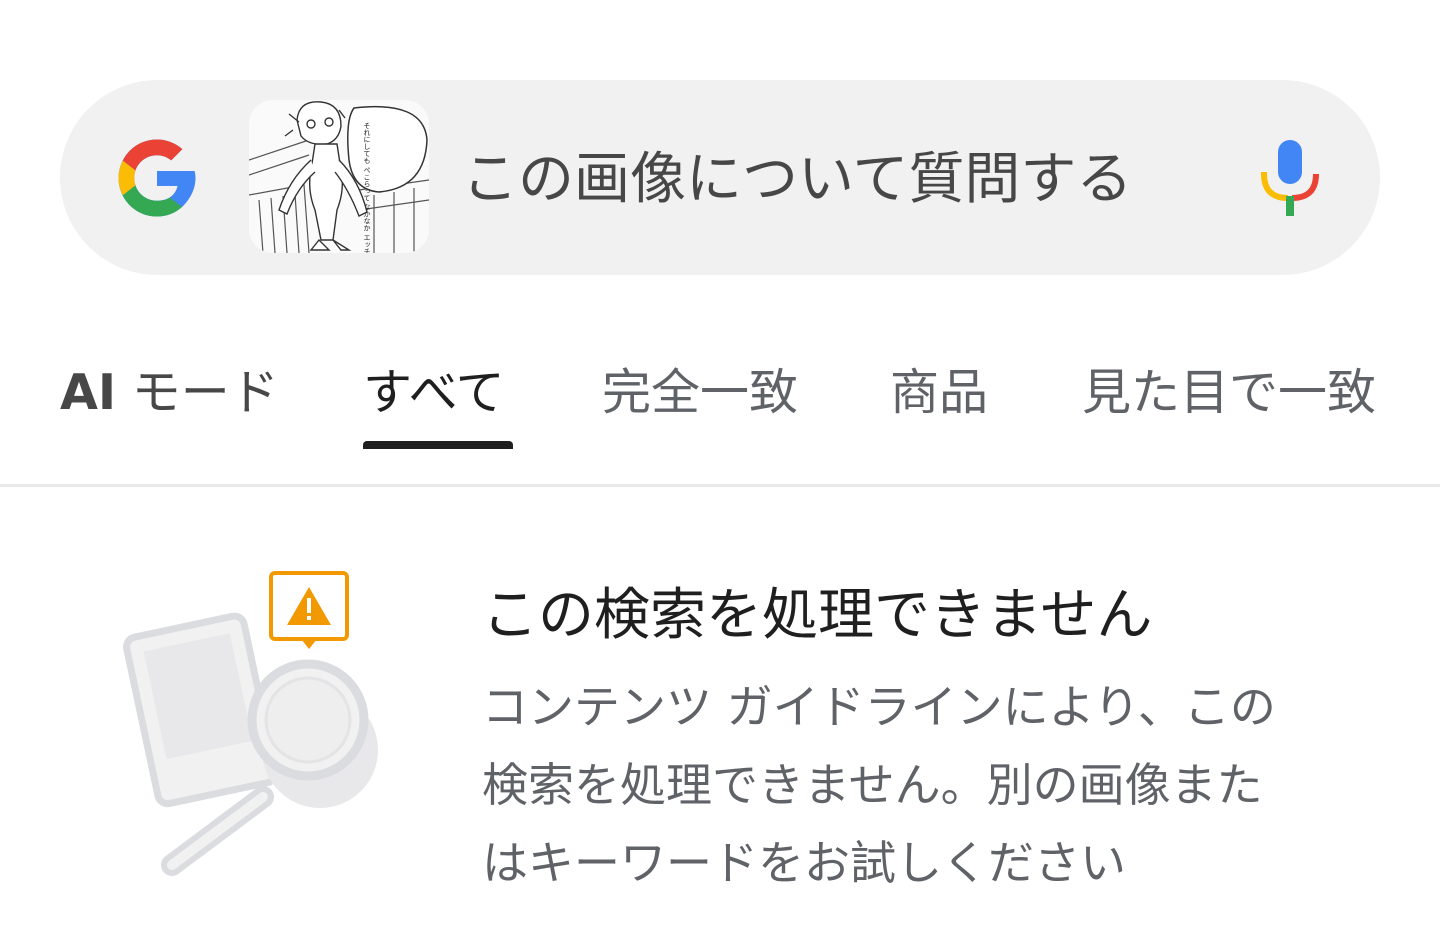  I want to click on tab-ai-mode: AI モード, so click(169, 393).